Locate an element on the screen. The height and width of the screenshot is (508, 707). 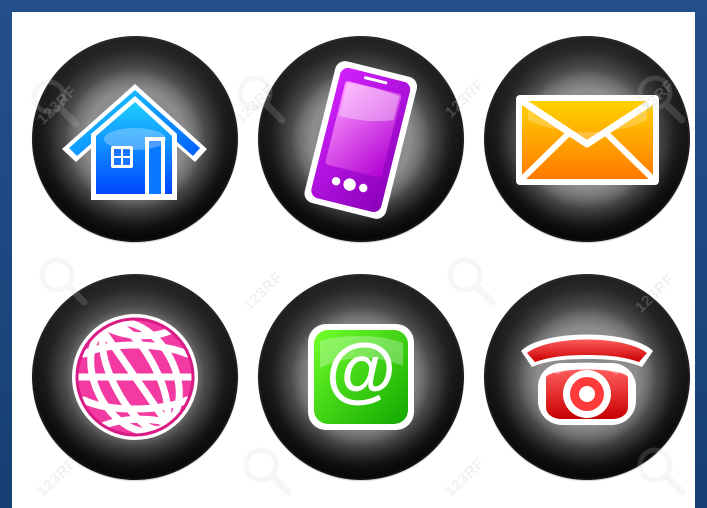
home-icon-button is located at coordinates (135, 139).